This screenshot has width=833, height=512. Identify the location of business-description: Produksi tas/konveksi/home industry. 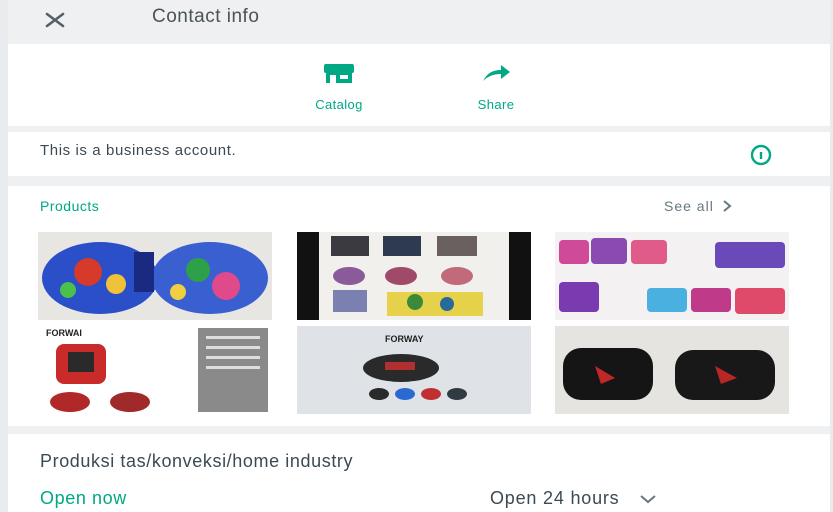
(197, 461).